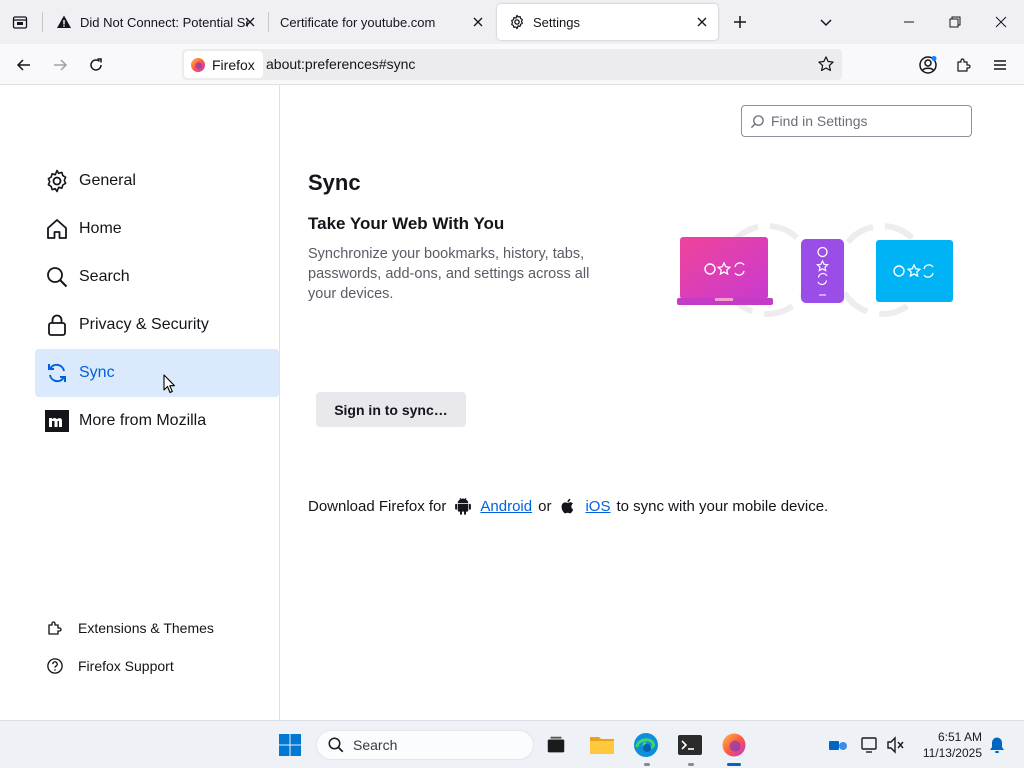 Image resolution: width=1024 pixels, height=768 pixels. I want to click on task-view-icon, so click(556, 744).